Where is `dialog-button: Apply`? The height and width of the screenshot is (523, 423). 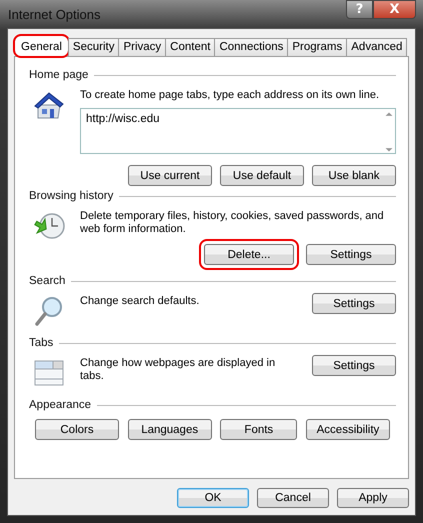
dialog-button: Apply is located at coordinates (373, 498).